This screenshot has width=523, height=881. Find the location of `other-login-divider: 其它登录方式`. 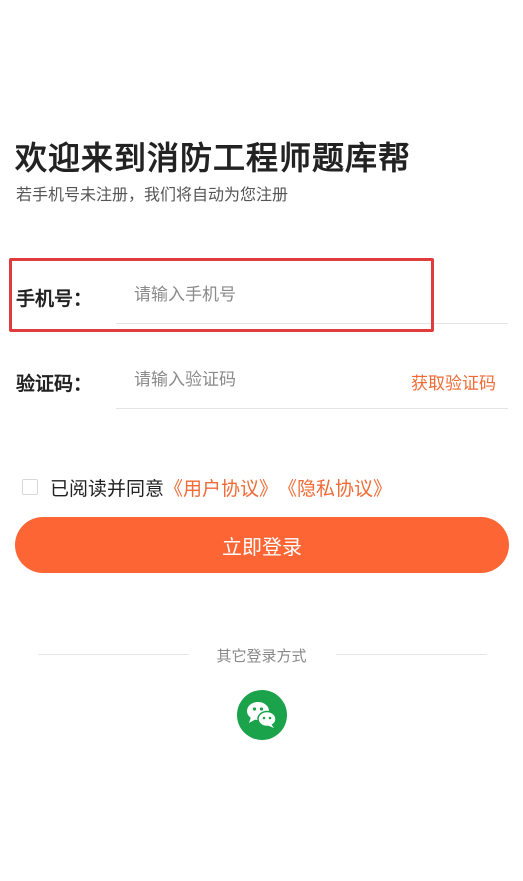

other-login-divider: 其它登录方式 is located at coordinates (261, 655).